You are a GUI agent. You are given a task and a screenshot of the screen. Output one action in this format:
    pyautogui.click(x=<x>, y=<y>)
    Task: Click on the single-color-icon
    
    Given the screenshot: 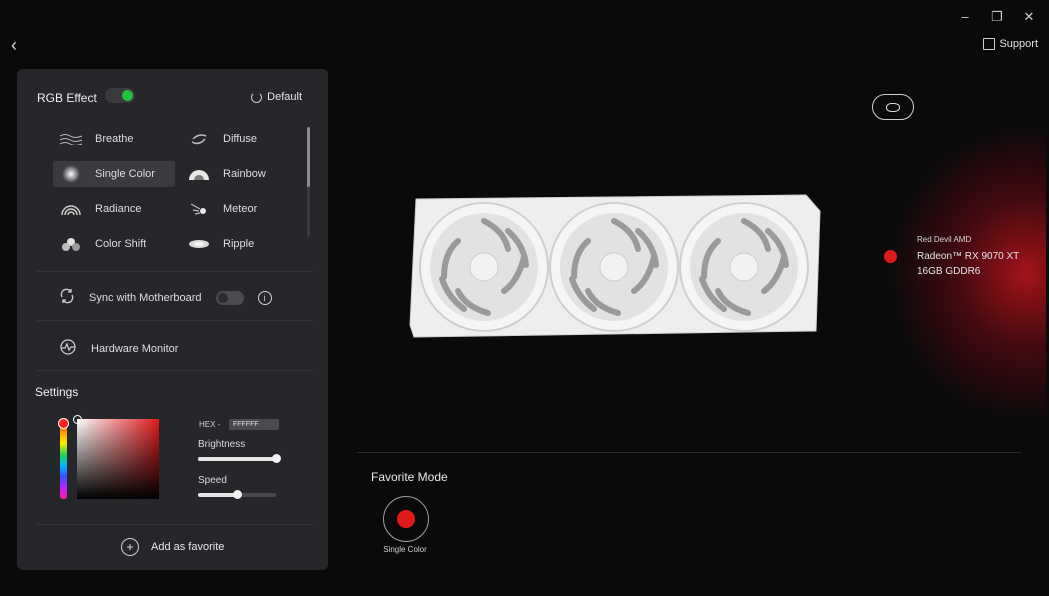 What is the action you would take?
    pyautogui.click(x=71, y=174)
    